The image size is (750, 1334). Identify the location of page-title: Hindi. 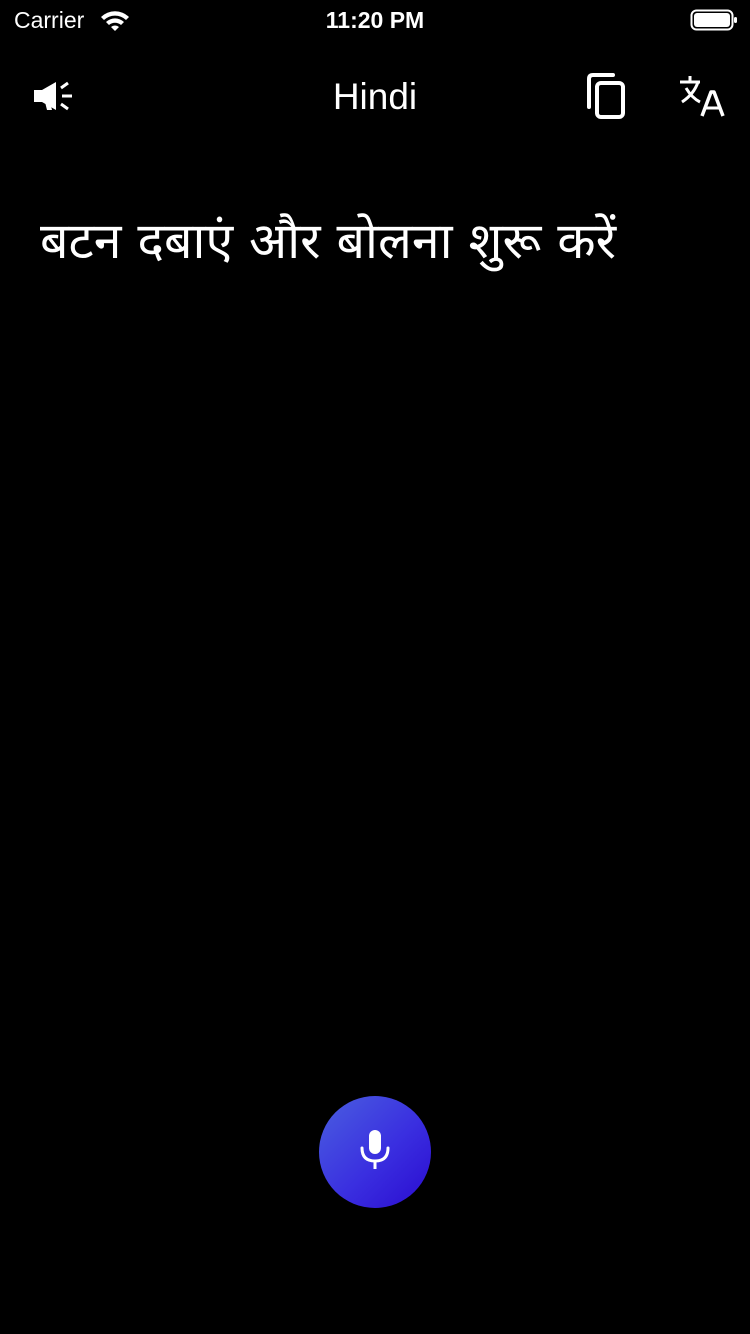
(375, 96).